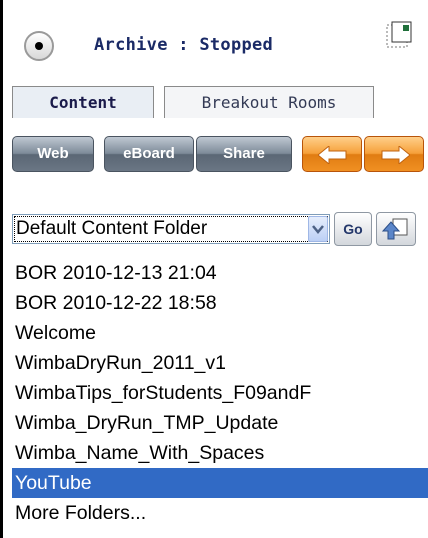 Image resolution: width=428 pixels, height=538 pixels. I want to click on up-folder-icon, so click(394, 229).